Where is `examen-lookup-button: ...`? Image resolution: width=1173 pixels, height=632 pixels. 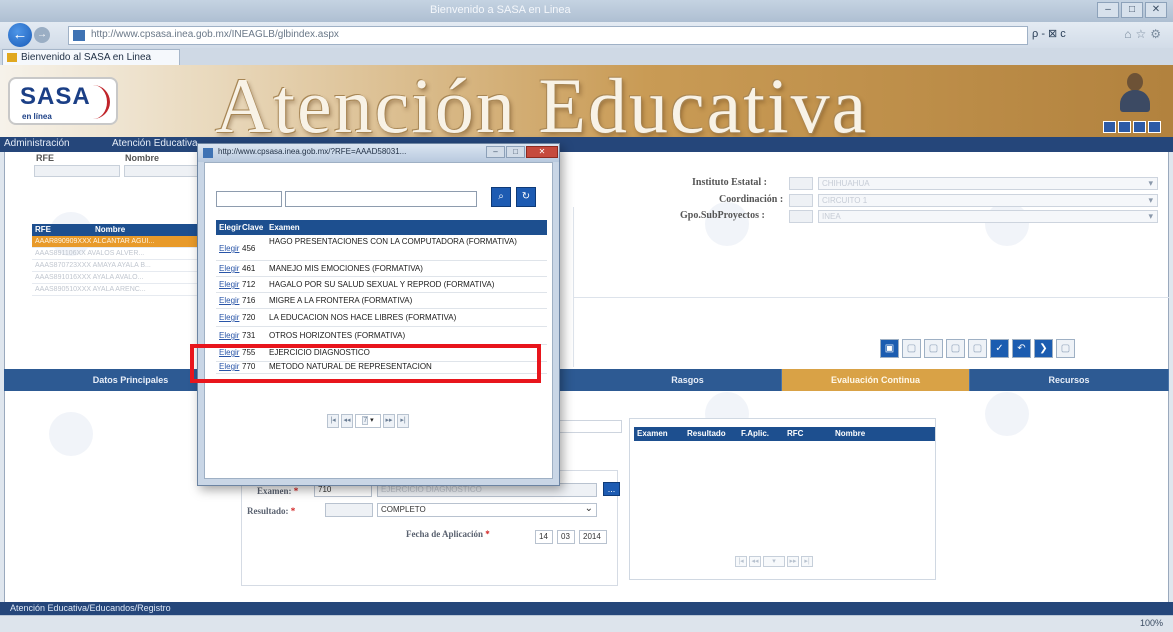
examen-lookup-button: ... is located at coordinates (611, 489).